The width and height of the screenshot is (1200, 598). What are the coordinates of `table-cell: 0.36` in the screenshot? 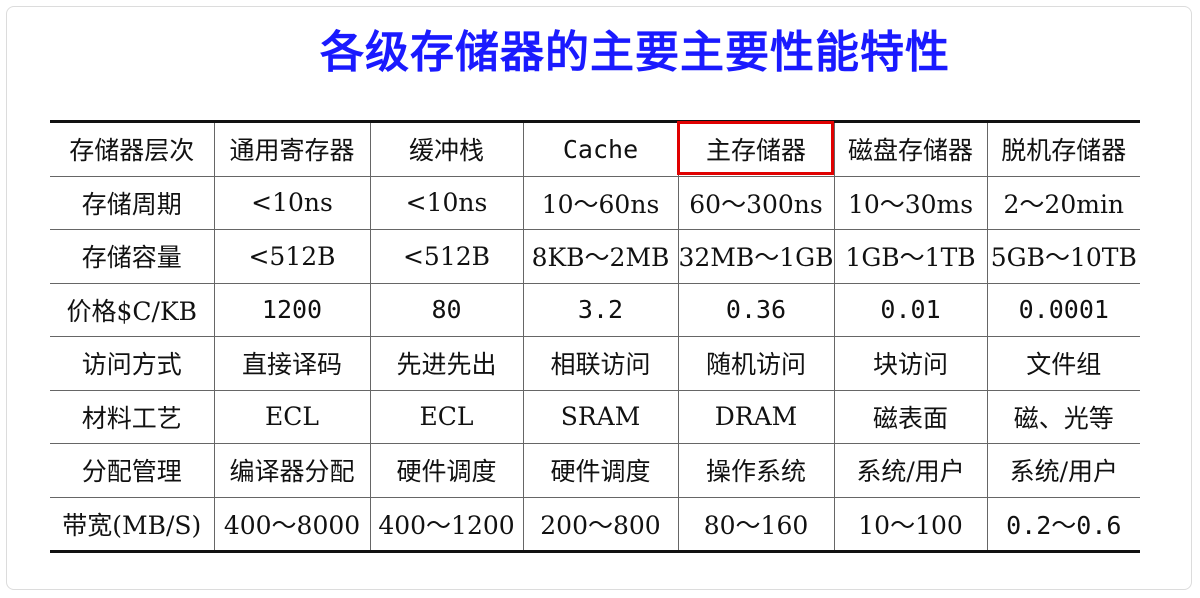 It's located at (756, 310).